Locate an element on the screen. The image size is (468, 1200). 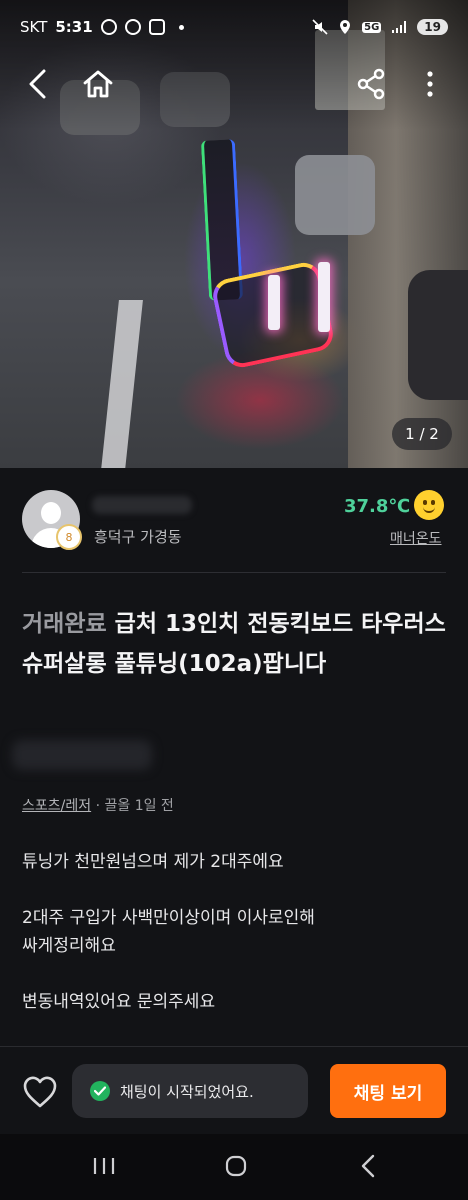
check-circle-icon is located at coordinates (100, 1091).